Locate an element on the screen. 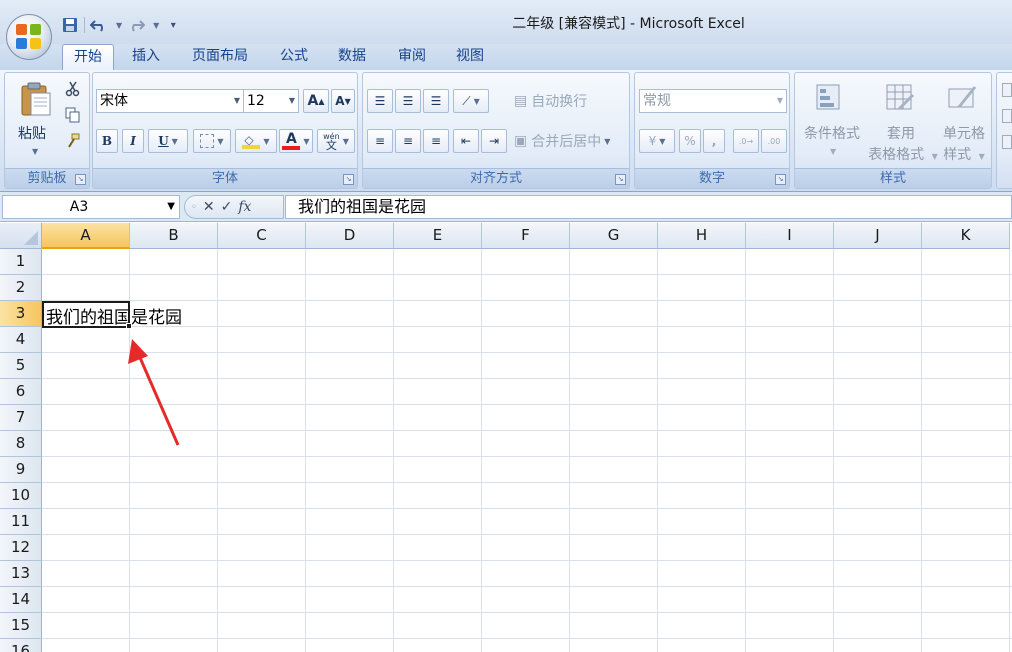  italic-button: I is located at coordinates (133, 141).